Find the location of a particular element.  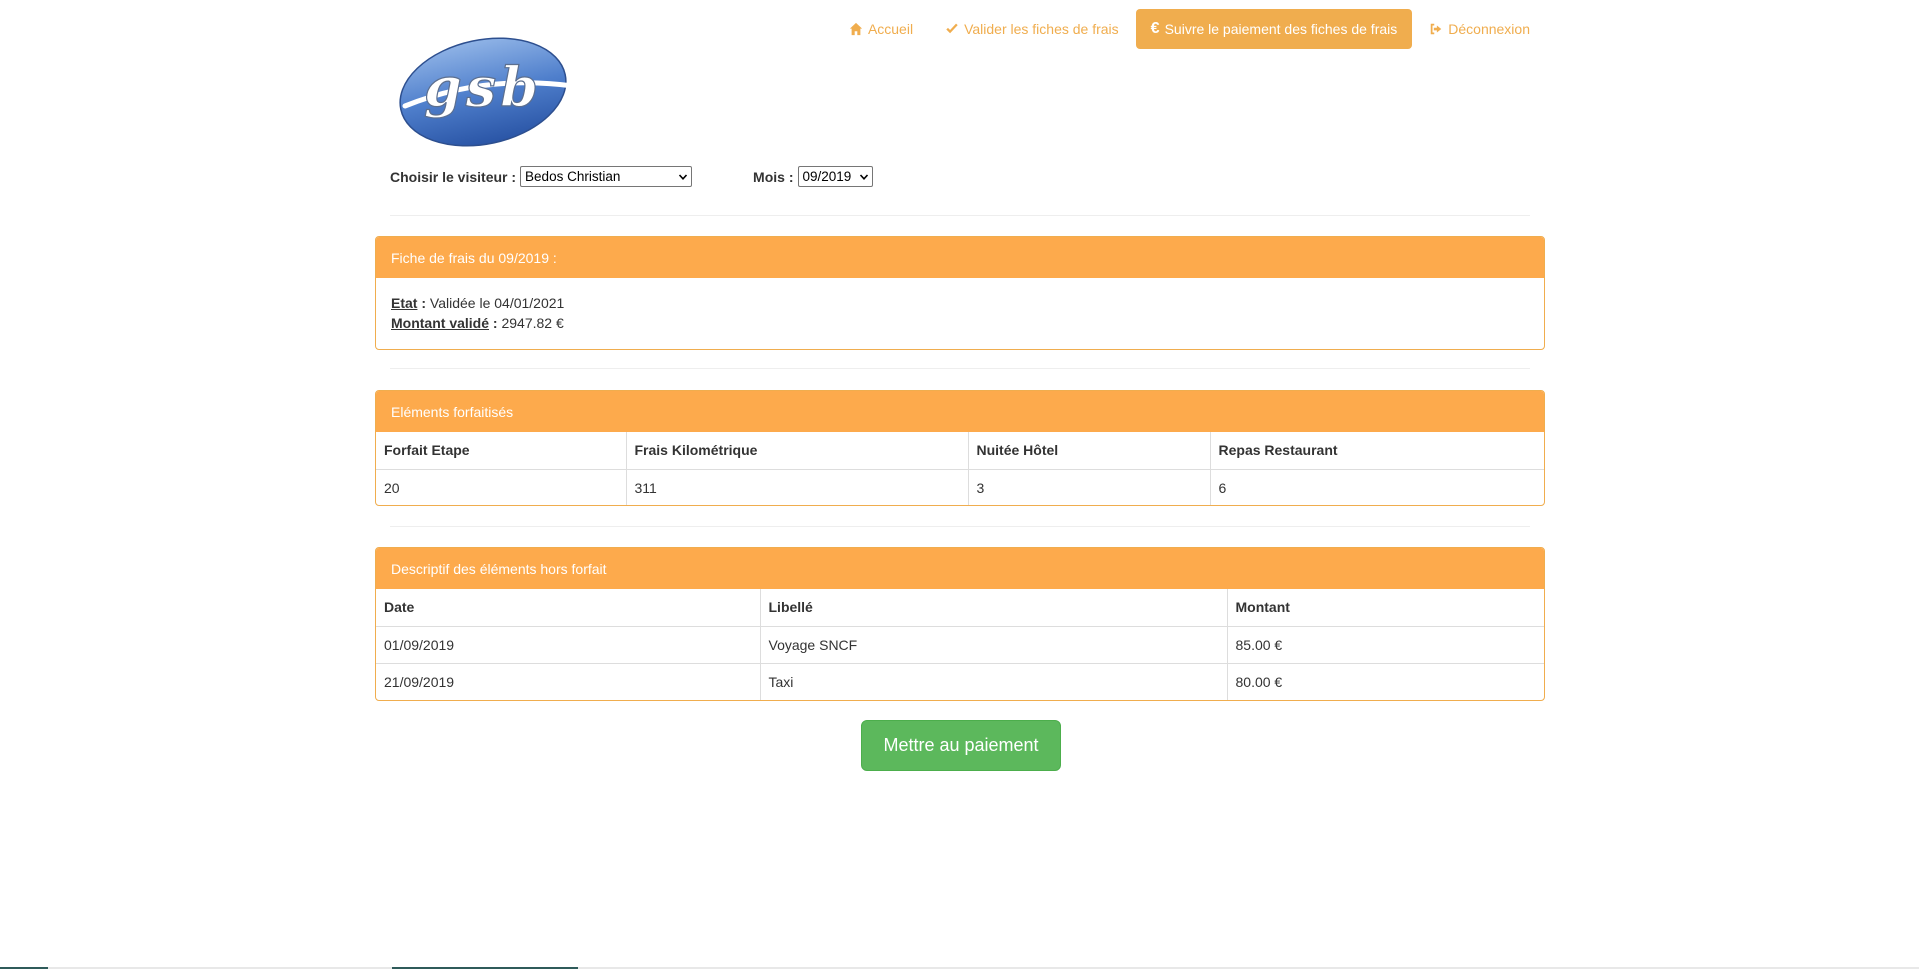

table-cell: Voyage SNCF is located at coordinates (993, 644).